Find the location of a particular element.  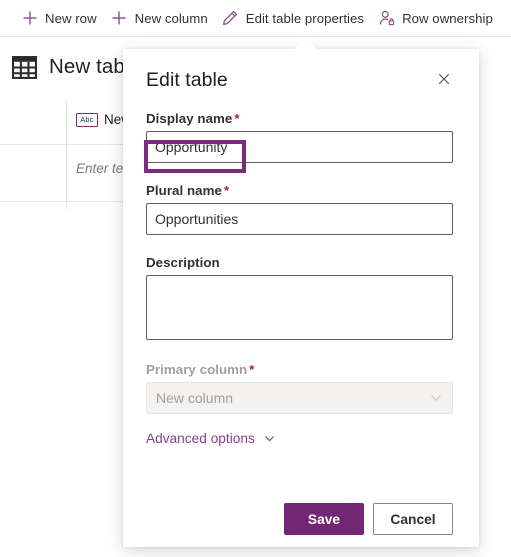

display-name-label: Display name * is located at coordinates (299, 118).